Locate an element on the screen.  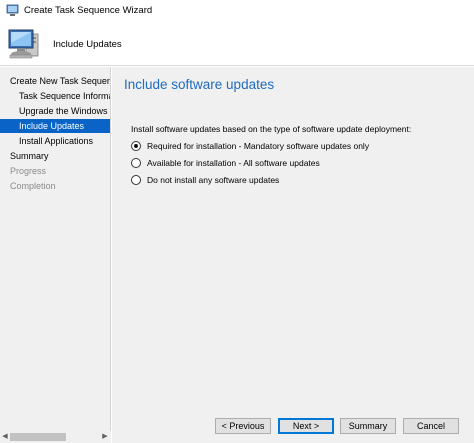
sidebar-item-task-sequence-information: Task Sequence Informati is located at coordinates (64, 96).